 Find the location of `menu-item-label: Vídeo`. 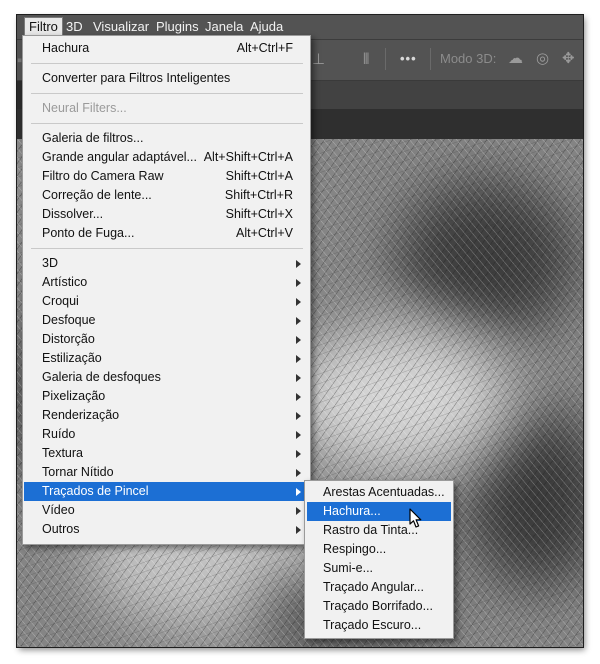

menu-item-label: Vídeo is located at coordinates (58, 510).